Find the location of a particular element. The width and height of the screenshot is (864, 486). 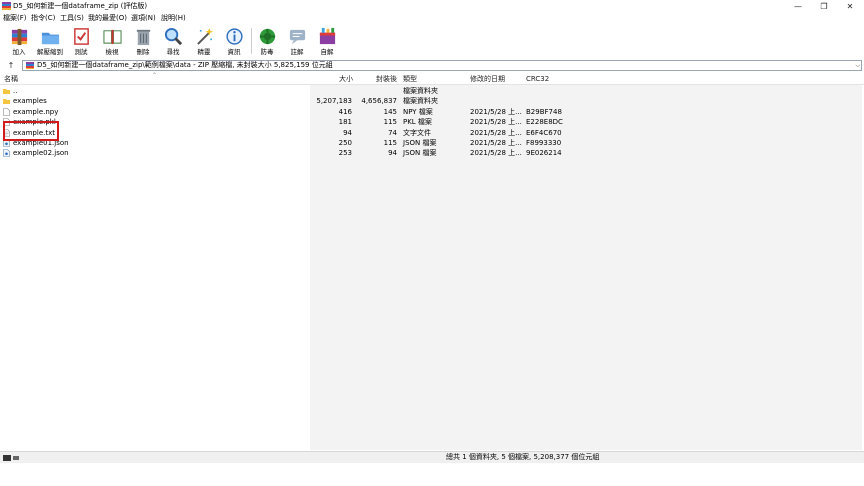

extract-to-icon is located at coordinates (50, 38).